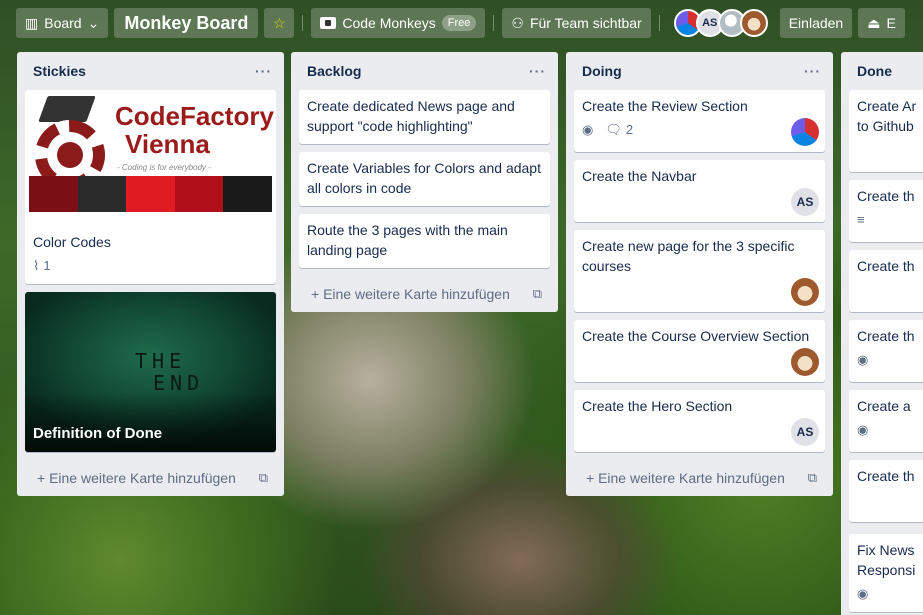  What do you see at coordinates (699, 130) in the screenshot?
I see `card-badges: ◉ 🗨 2` at bounding box center [699, 130].